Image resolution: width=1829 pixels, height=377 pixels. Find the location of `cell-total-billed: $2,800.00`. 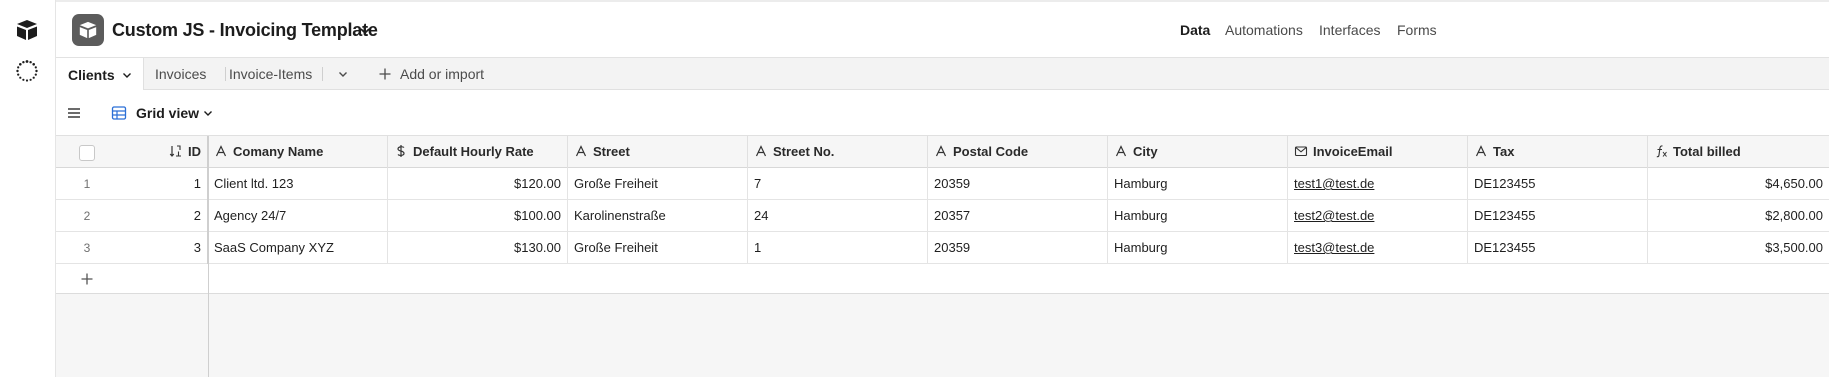

cell-total-billed: $2,800.00 is located at coordinates (1738, 216).